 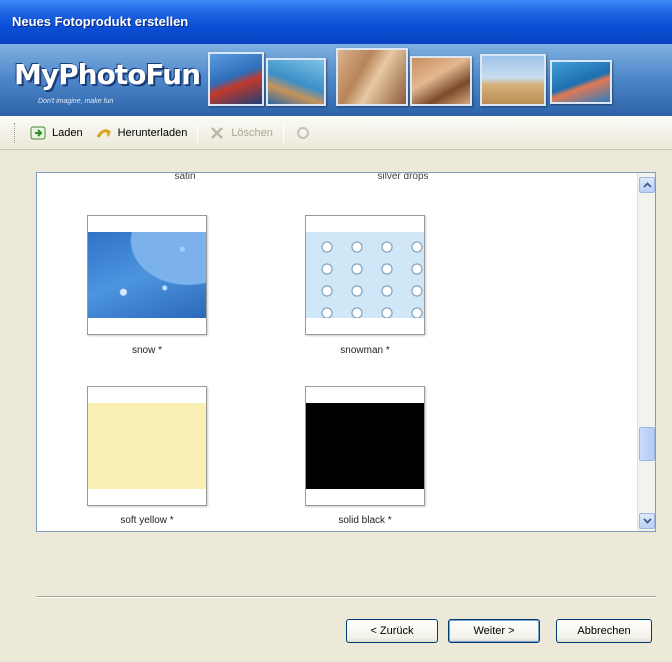 I want to click on toolbar: Laden Herunterladen Löschen, so click(x=336, y=133).